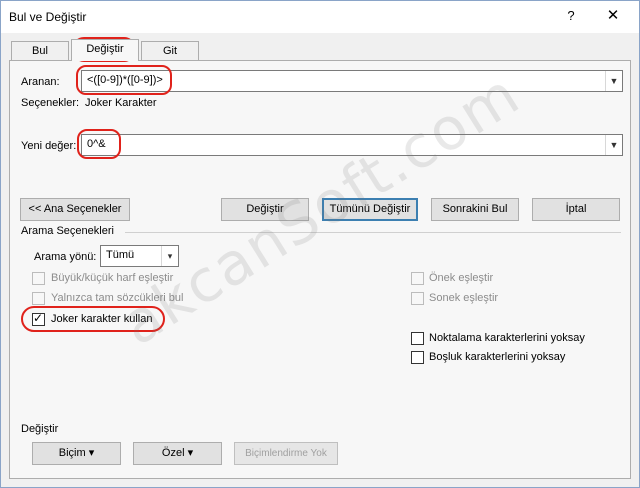 Image resolution: width=640 pixels, height=488 pixels. Describe the element at coordinates (461, 278) in the screenshot. I see `match-prefix-label: Önek eşleştir` at that location.